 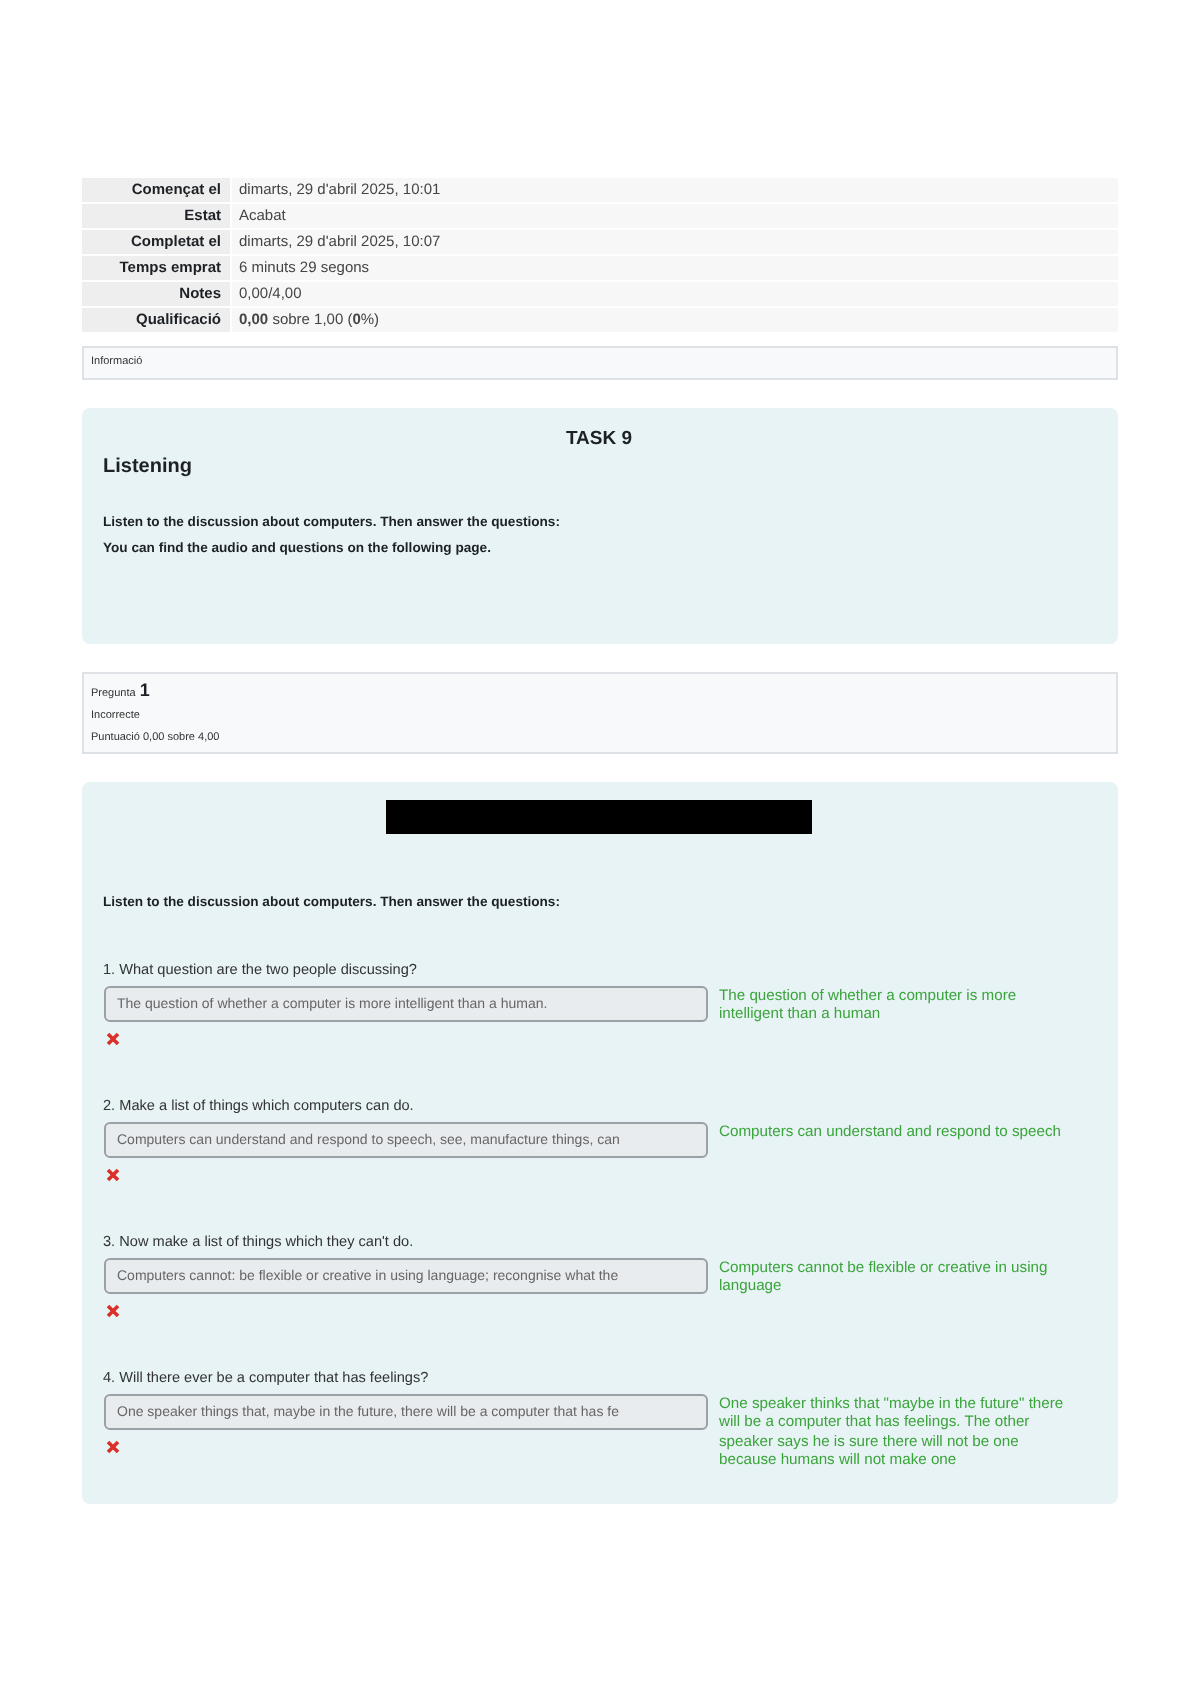 What do you see at coordinates (599, 439) in the screenshot?
I see `task-heading: TASK 9` at bounding box center [599, 439].